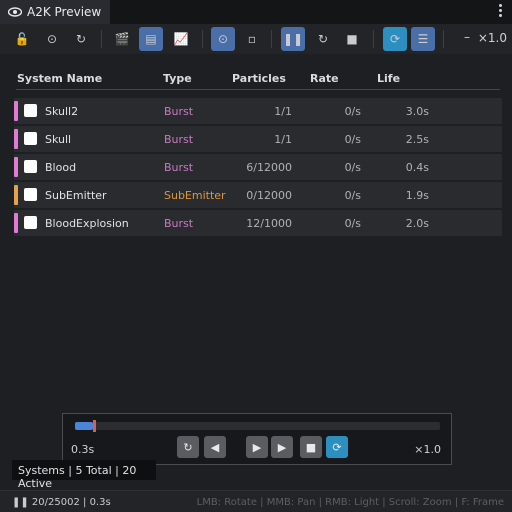 The image size is (512, 512). I want to click on system-particles: 12/1000, so click(269, 223).